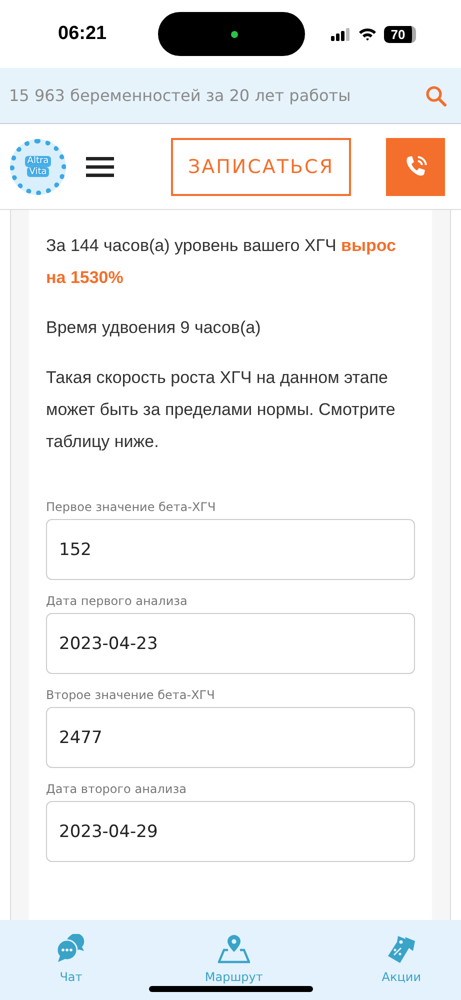 Image resolution: width=461 pixels, height=1000 pixels. I want to click on map-pin-icon, so click(234, 949).